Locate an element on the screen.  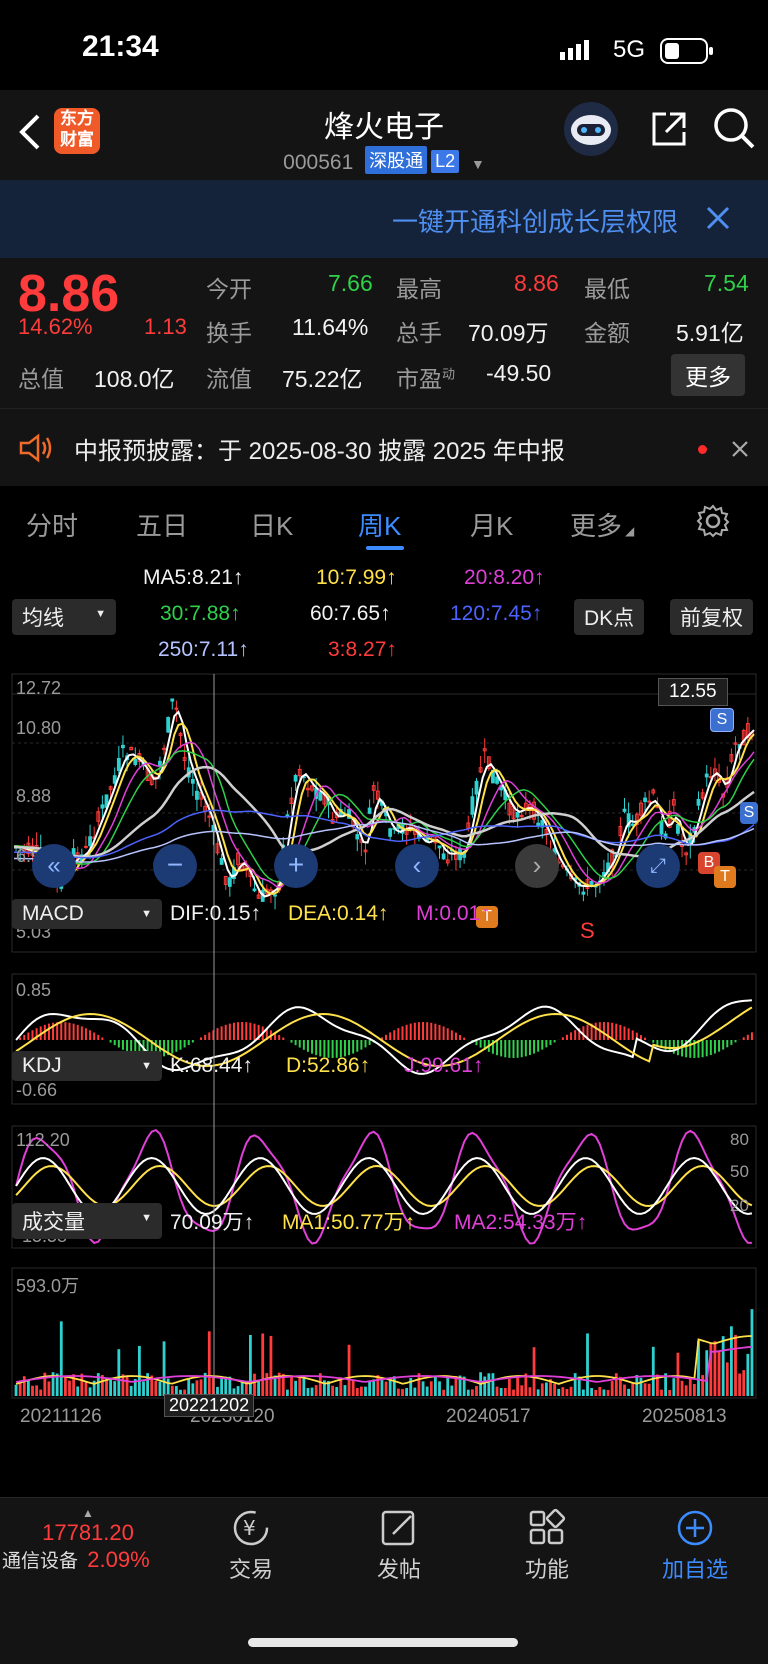
tab-intraday: 分时 is located at coordinates (52, 524).